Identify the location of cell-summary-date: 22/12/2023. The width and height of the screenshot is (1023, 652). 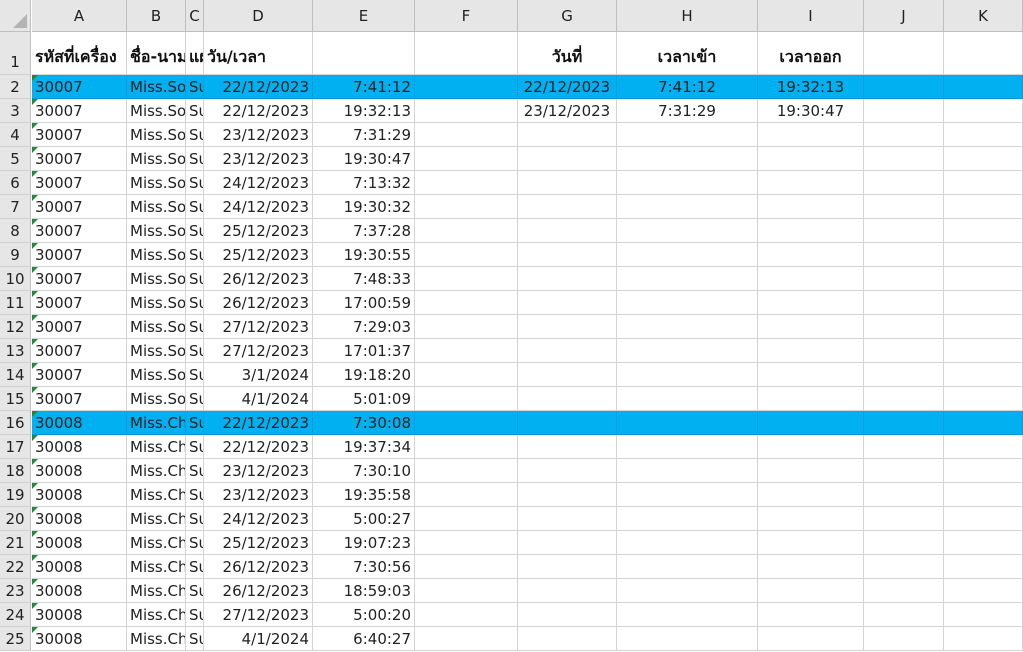
(567, 87).